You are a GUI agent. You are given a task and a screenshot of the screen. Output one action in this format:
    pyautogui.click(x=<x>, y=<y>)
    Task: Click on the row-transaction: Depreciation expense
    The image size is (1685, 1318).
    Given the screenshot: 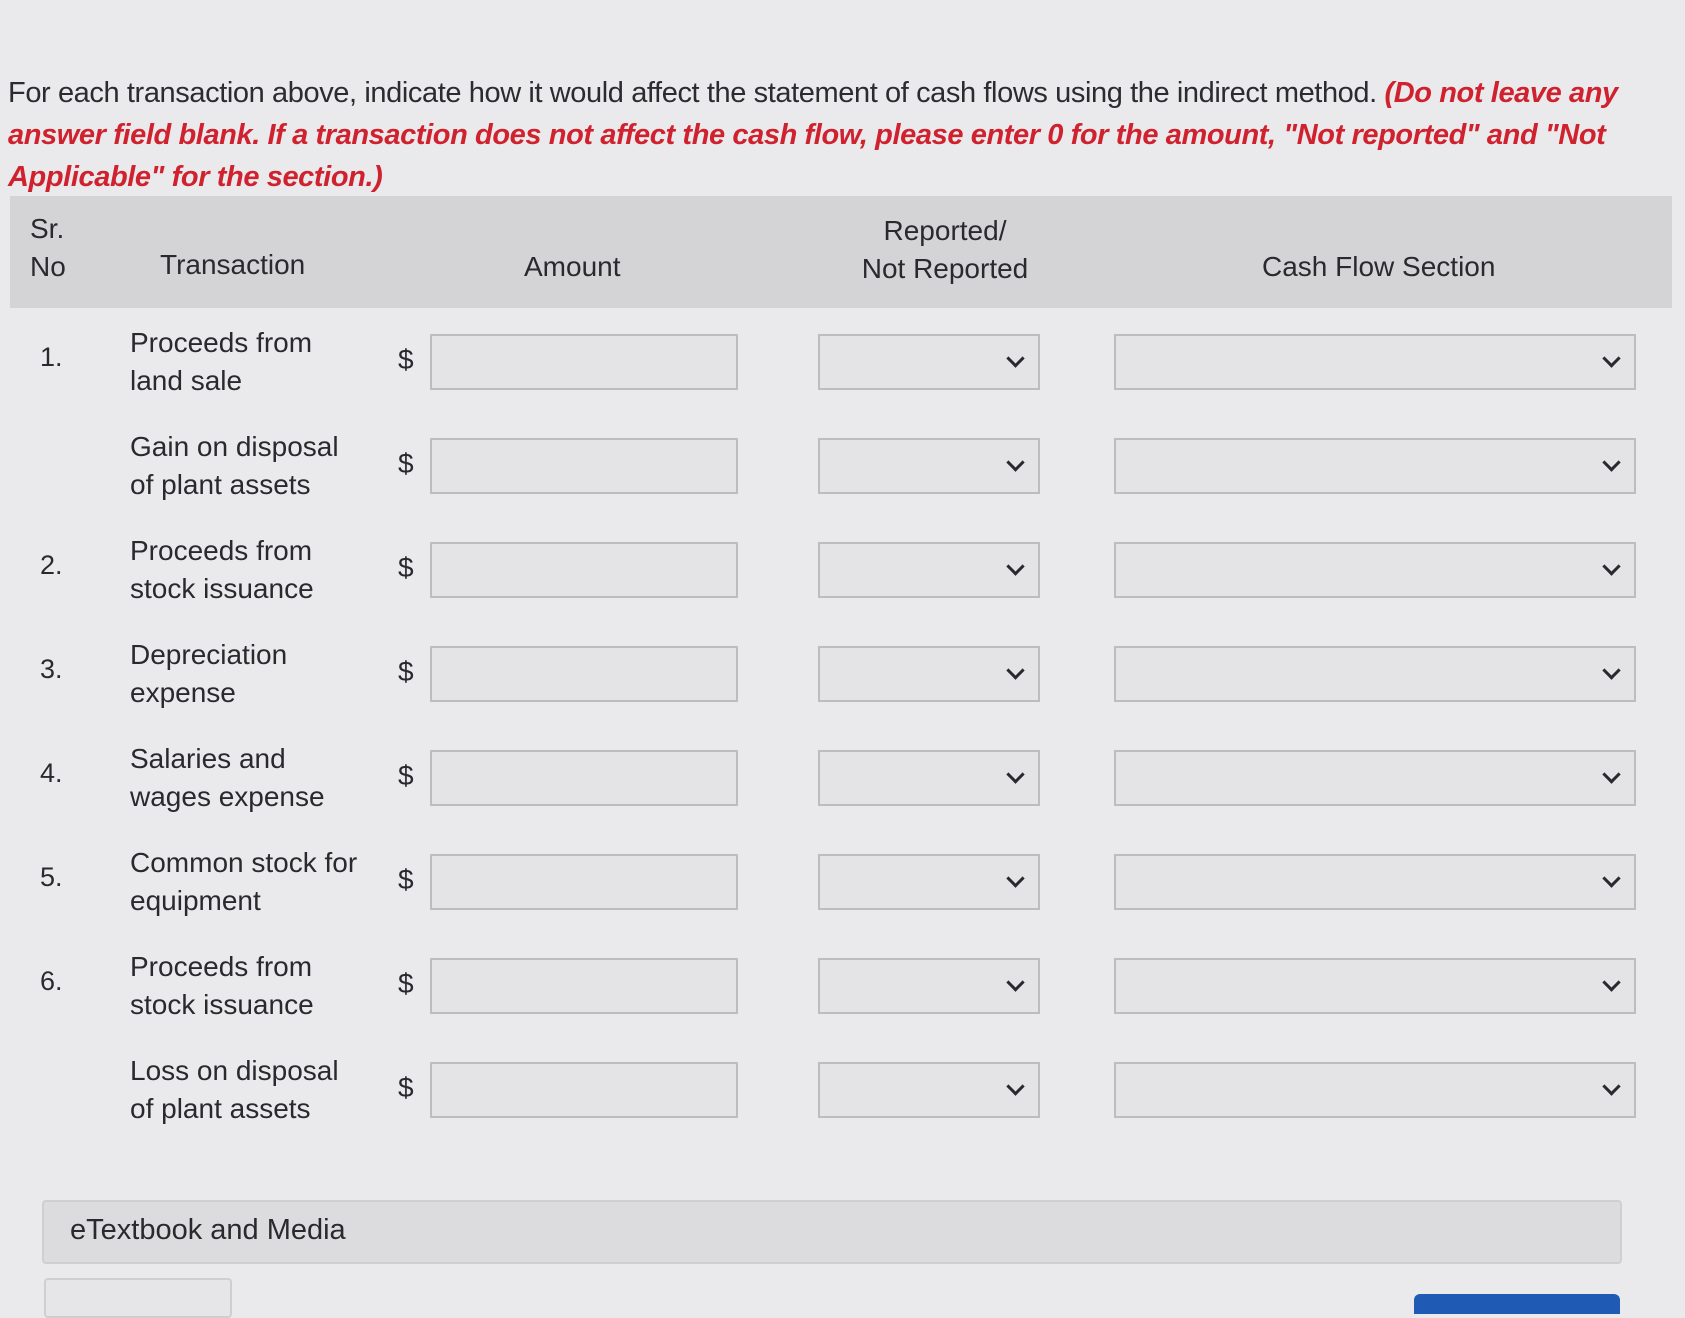 What is the action you would take?
    pyautogui.click(x=209, y=673)
    